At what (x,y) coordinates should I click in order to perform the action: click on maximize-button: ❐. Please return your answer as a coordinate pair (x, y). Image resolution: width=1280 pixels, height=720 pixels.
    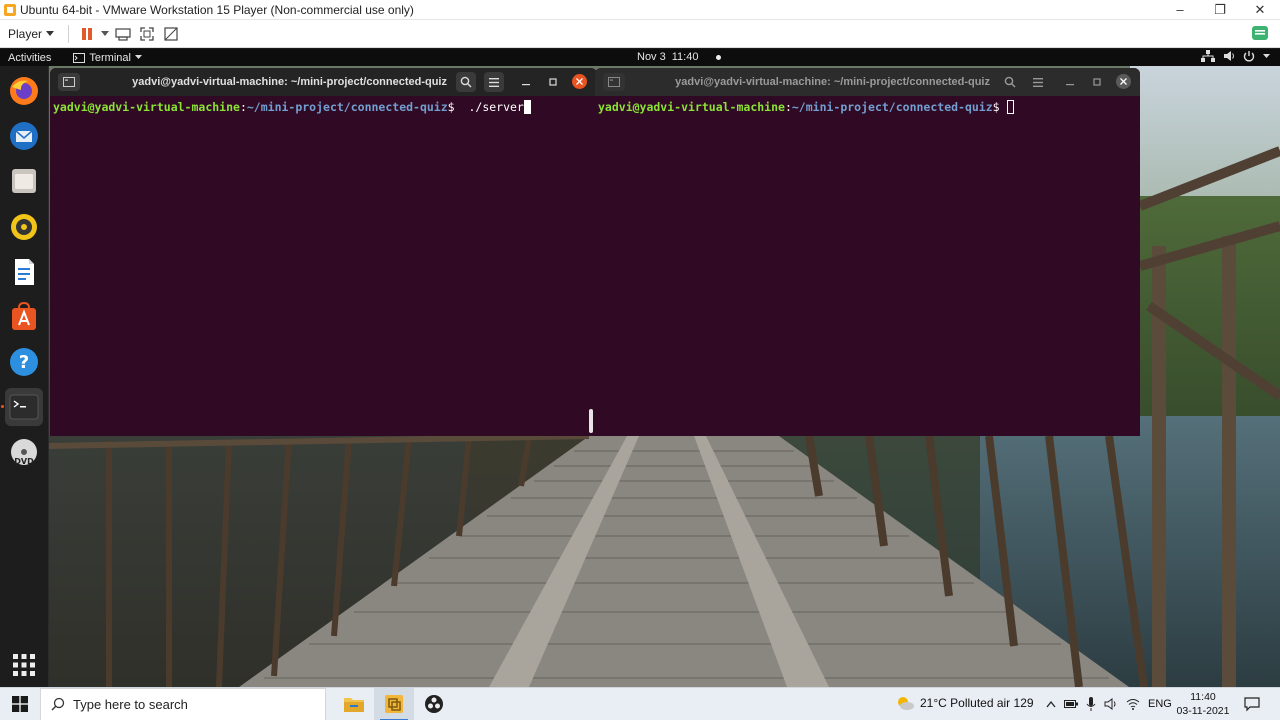
    Looking at the image, I should click on (1220, 10).